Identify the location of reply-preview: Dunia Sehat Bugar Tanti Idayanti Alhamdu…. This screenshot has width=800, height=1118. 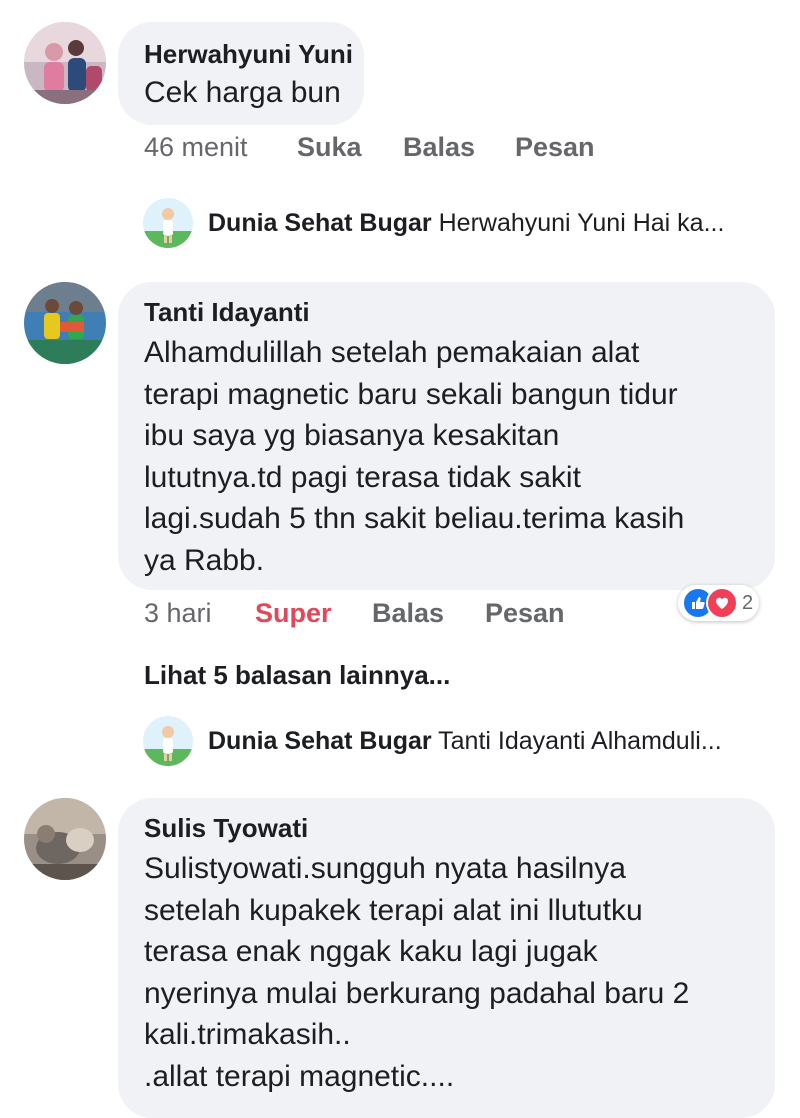
(465, 741).